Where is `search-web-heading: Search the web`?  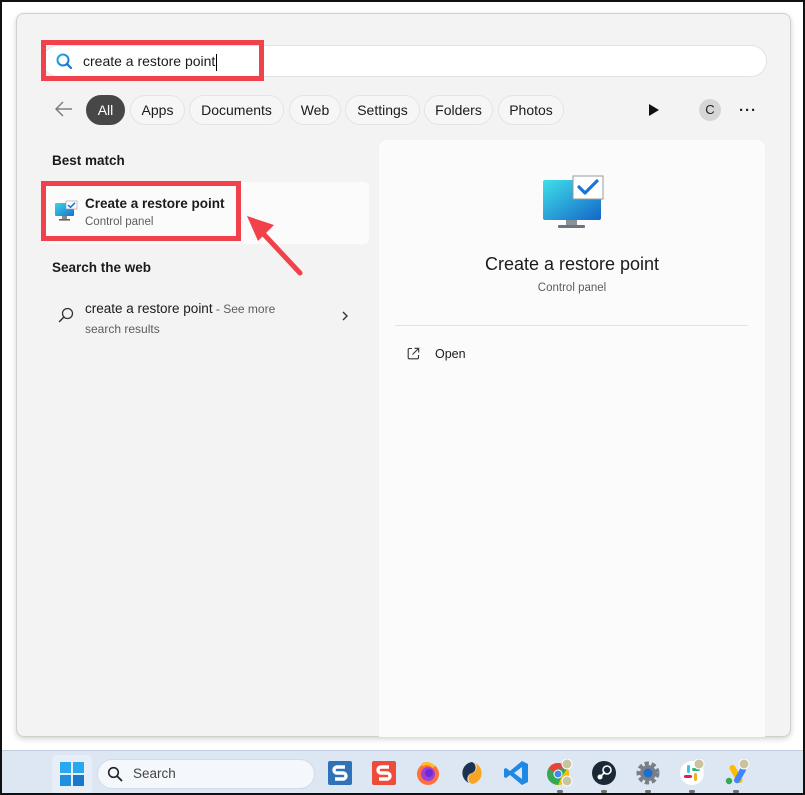
search-web-heading: Search the web is located at coordinates (102, 267).